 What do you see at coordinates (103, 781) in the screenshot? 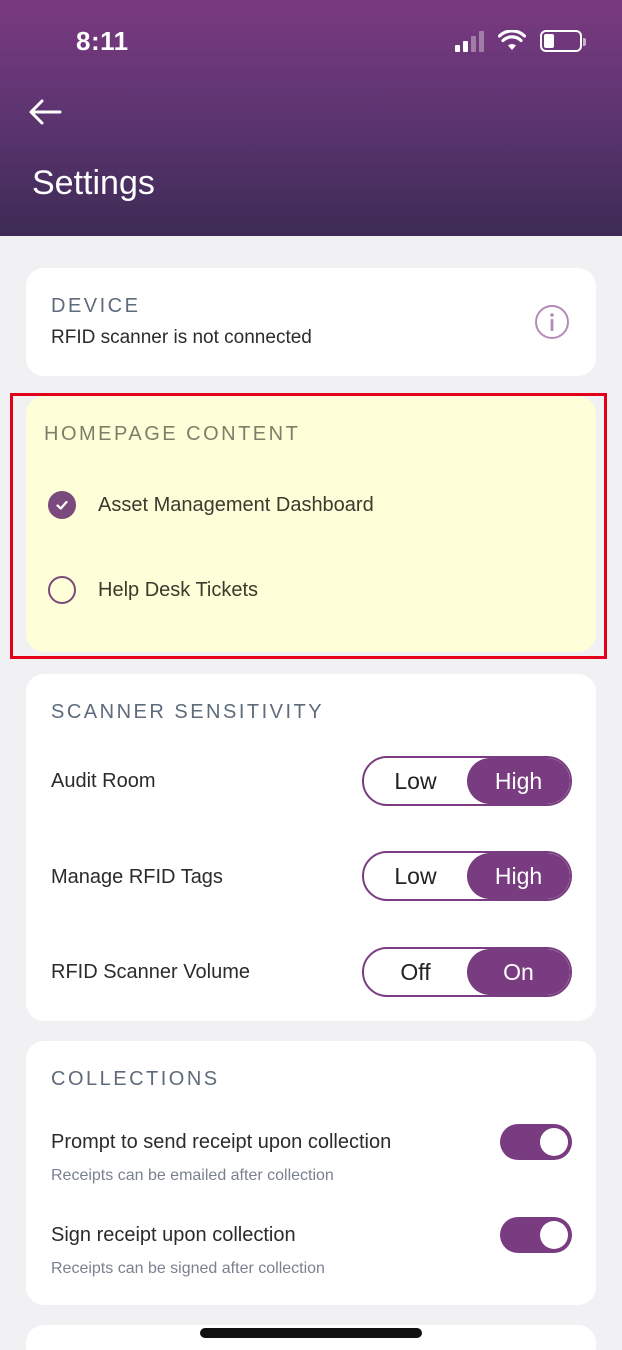
I see `audit-room-label: Audit Room` at bounding box center [103, 781].